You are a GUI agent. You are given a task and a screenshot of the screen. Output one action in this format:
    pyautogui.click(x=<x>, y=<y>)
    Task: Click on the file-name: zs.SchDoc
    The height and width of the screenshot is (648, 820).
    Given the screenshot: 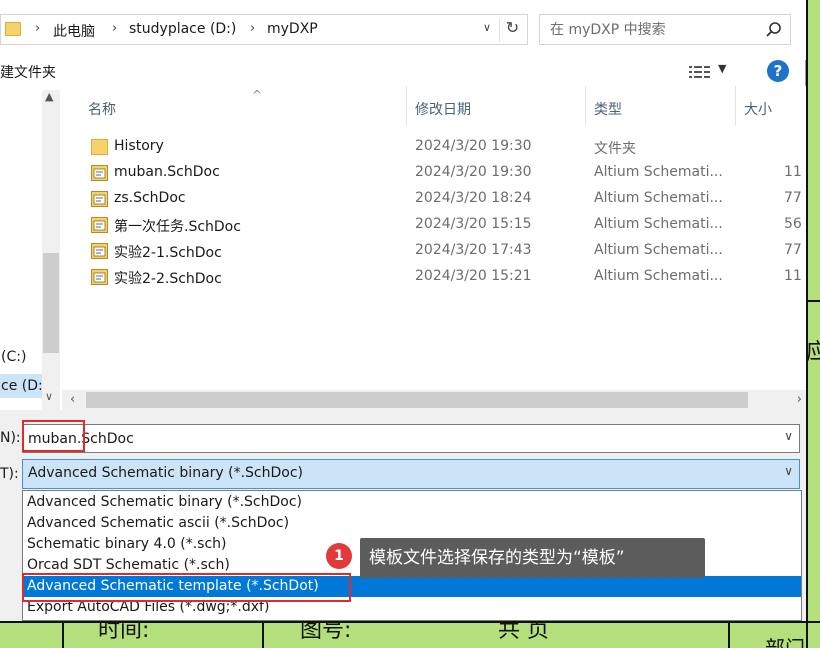 What is the action you would take?
    pyautogui.click(x=150, y=198)
    